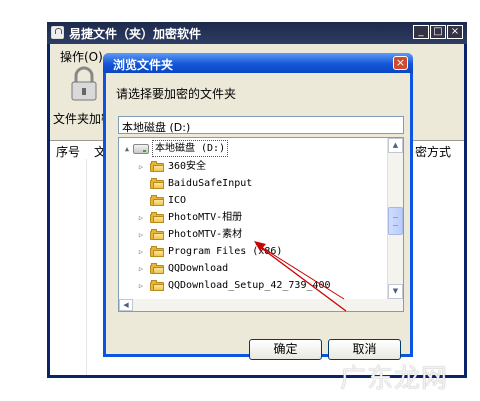 This screenshot has height=401, width=480. Describe the element at coordinates (394, 379) in the screenshot. I see `watermark: 广东龙网` at that location.